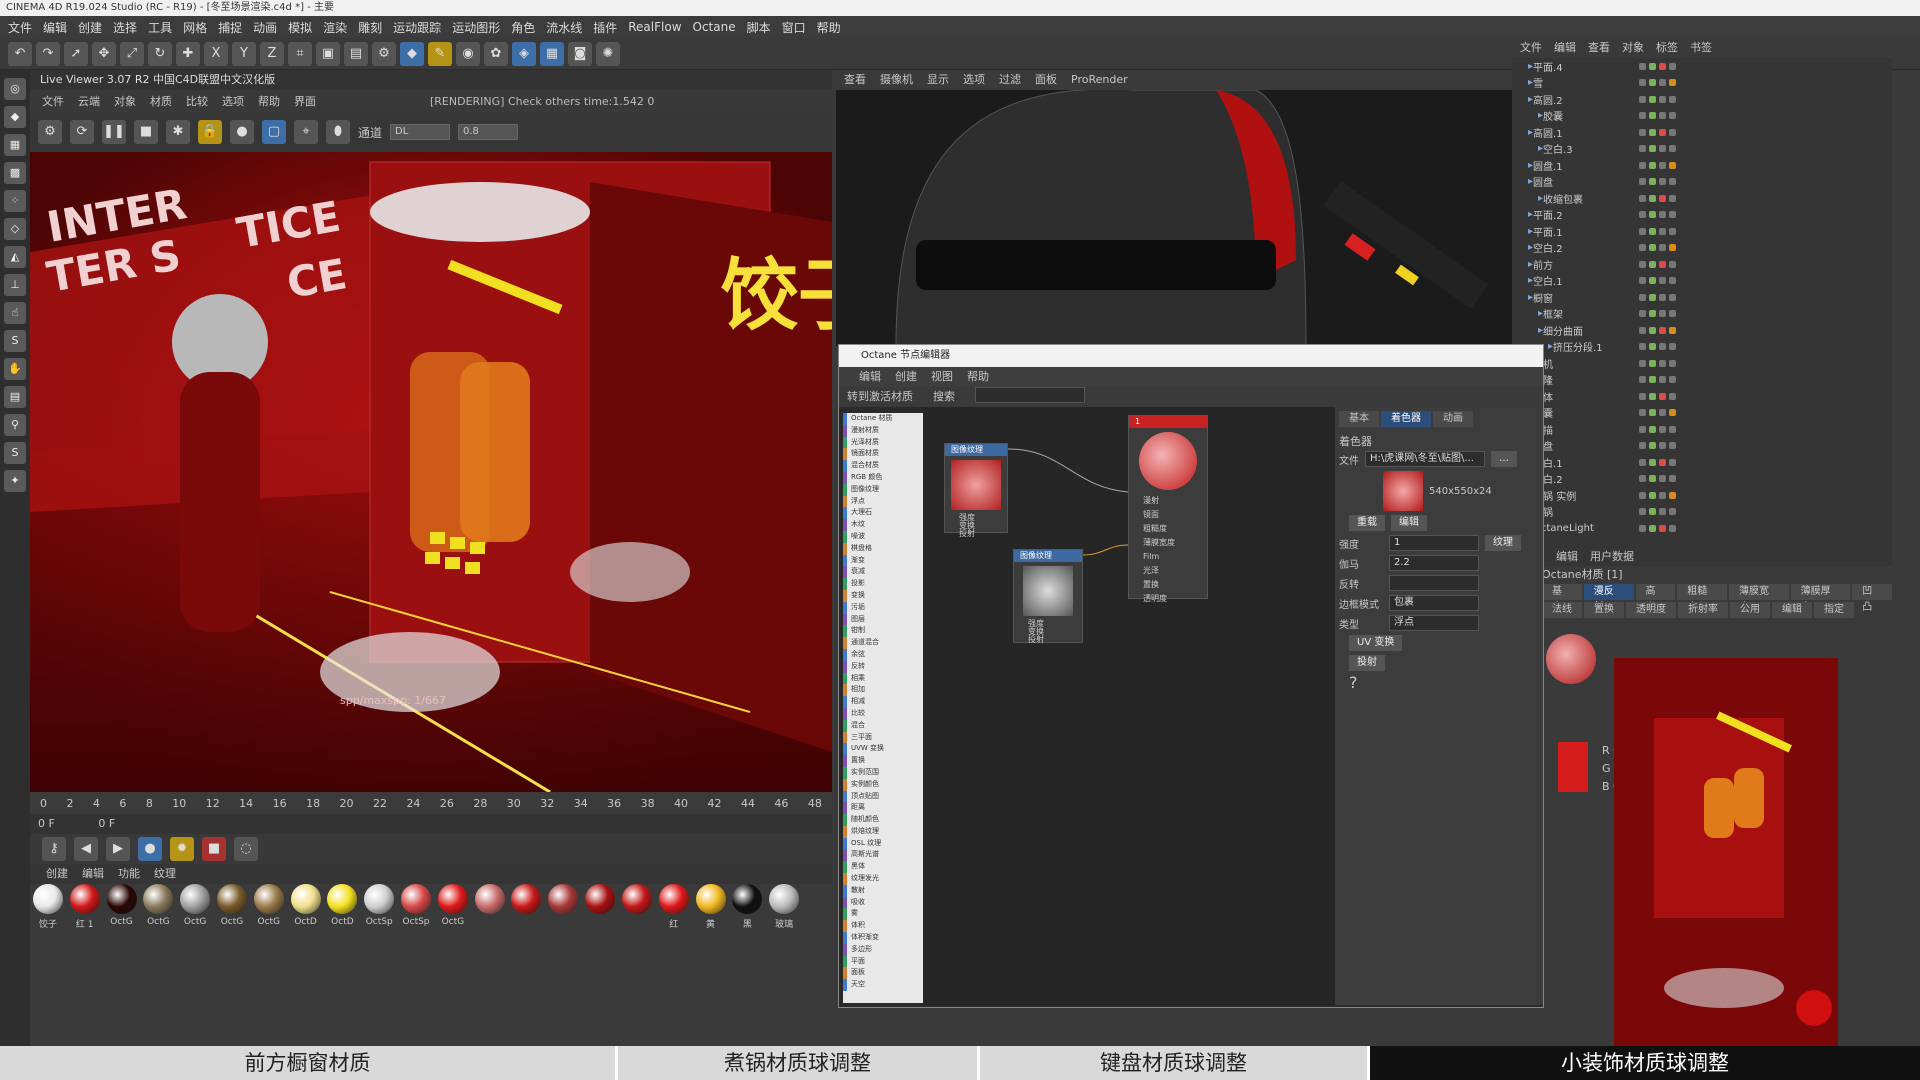  I want to click on object-row: ▸ 扫描, so click(1702, 429).